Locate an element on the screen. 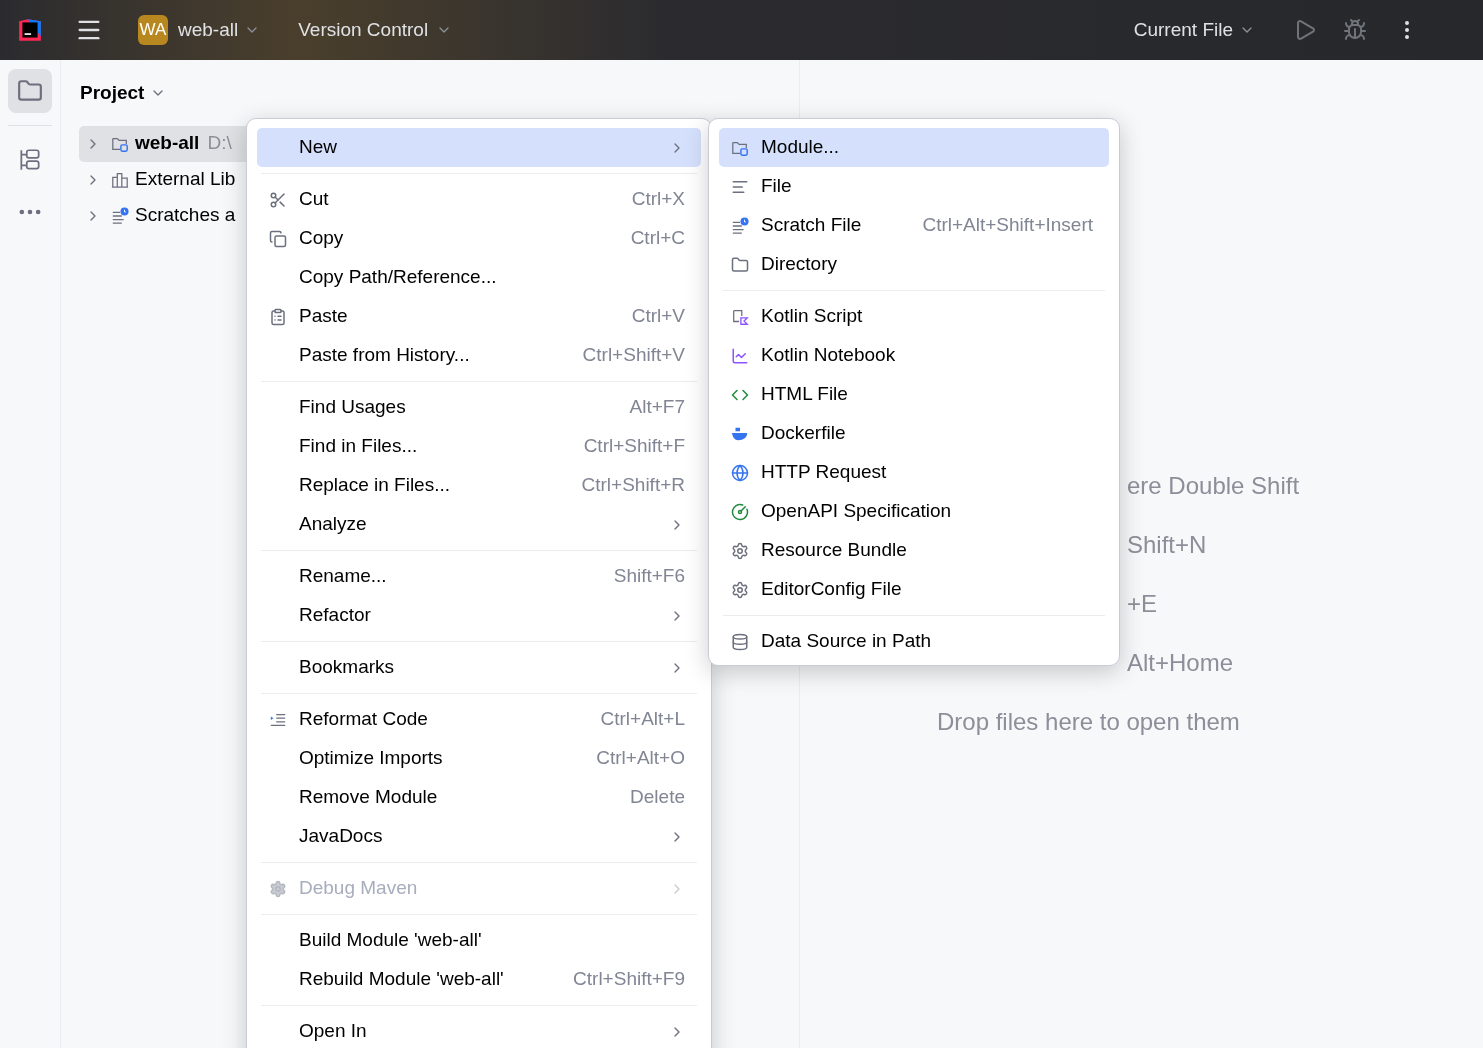 This screenshot has height=1048, width=1483. tree-path: D:\ is located at coordinates (219, 143).